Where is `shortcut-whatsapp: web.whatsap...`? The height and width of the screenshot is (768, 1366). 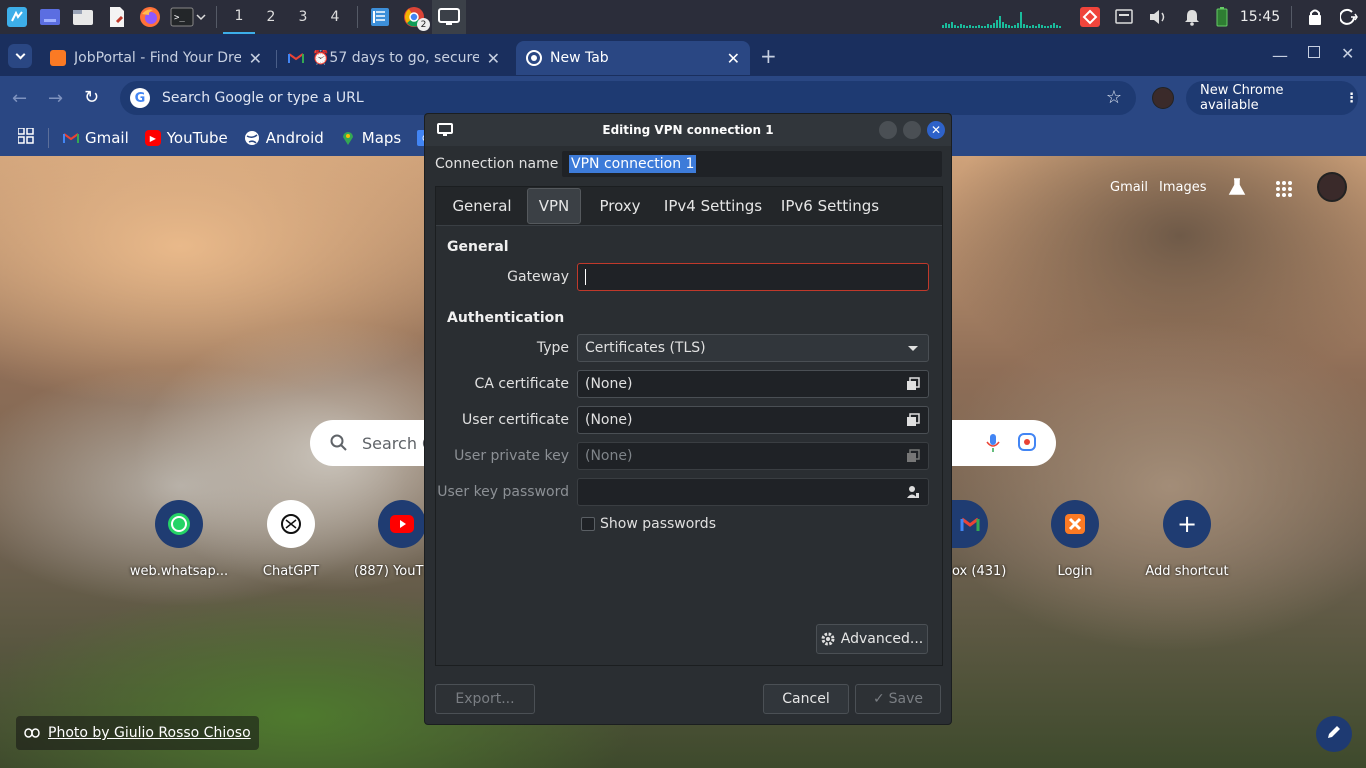 shortcut-whatsapp: web.whatsap... is located at coordinates (179, 539).